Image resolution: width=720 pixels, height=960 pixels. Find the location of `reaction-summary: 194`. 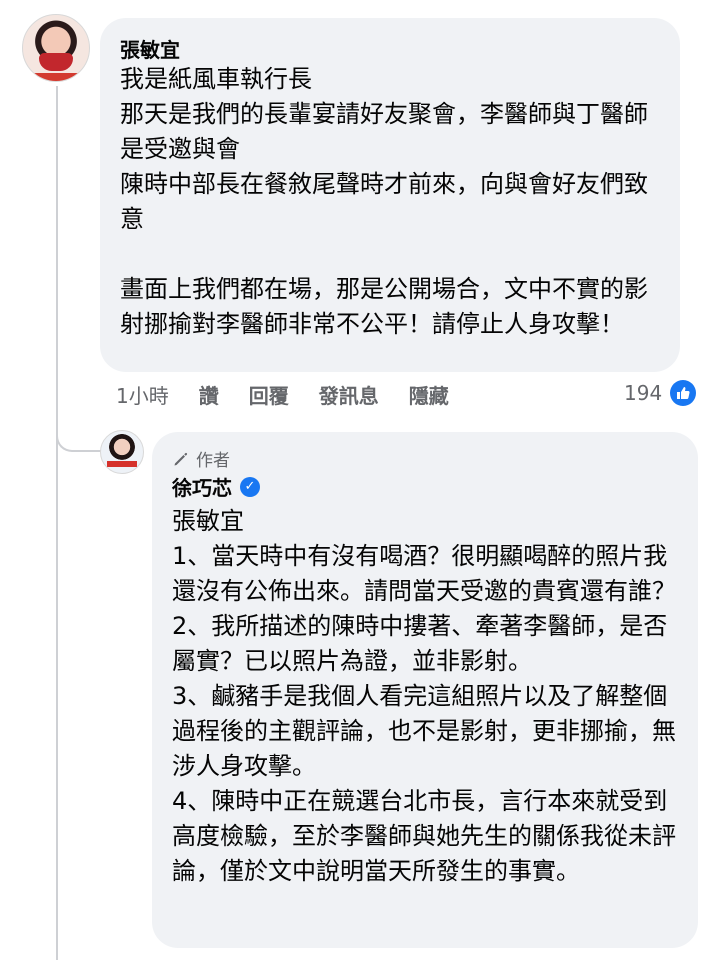

reaction-summary: 194 is located at coordinates (660, 393).